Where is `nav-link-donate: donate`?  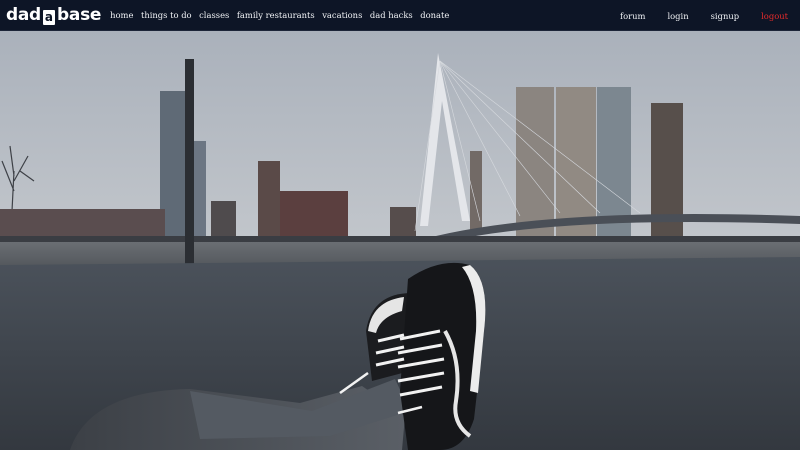 nav-link-donate: donate is located at coordinates (434, 15).